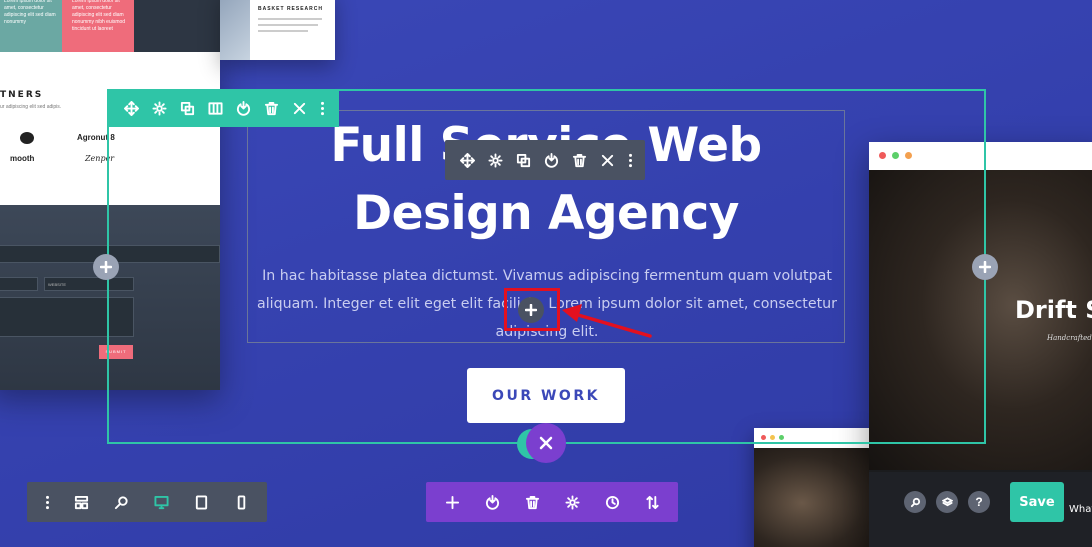  Describe the element at coordinates (1080, 509) in the screenshot. I see `whats-new-text: What` at that location.